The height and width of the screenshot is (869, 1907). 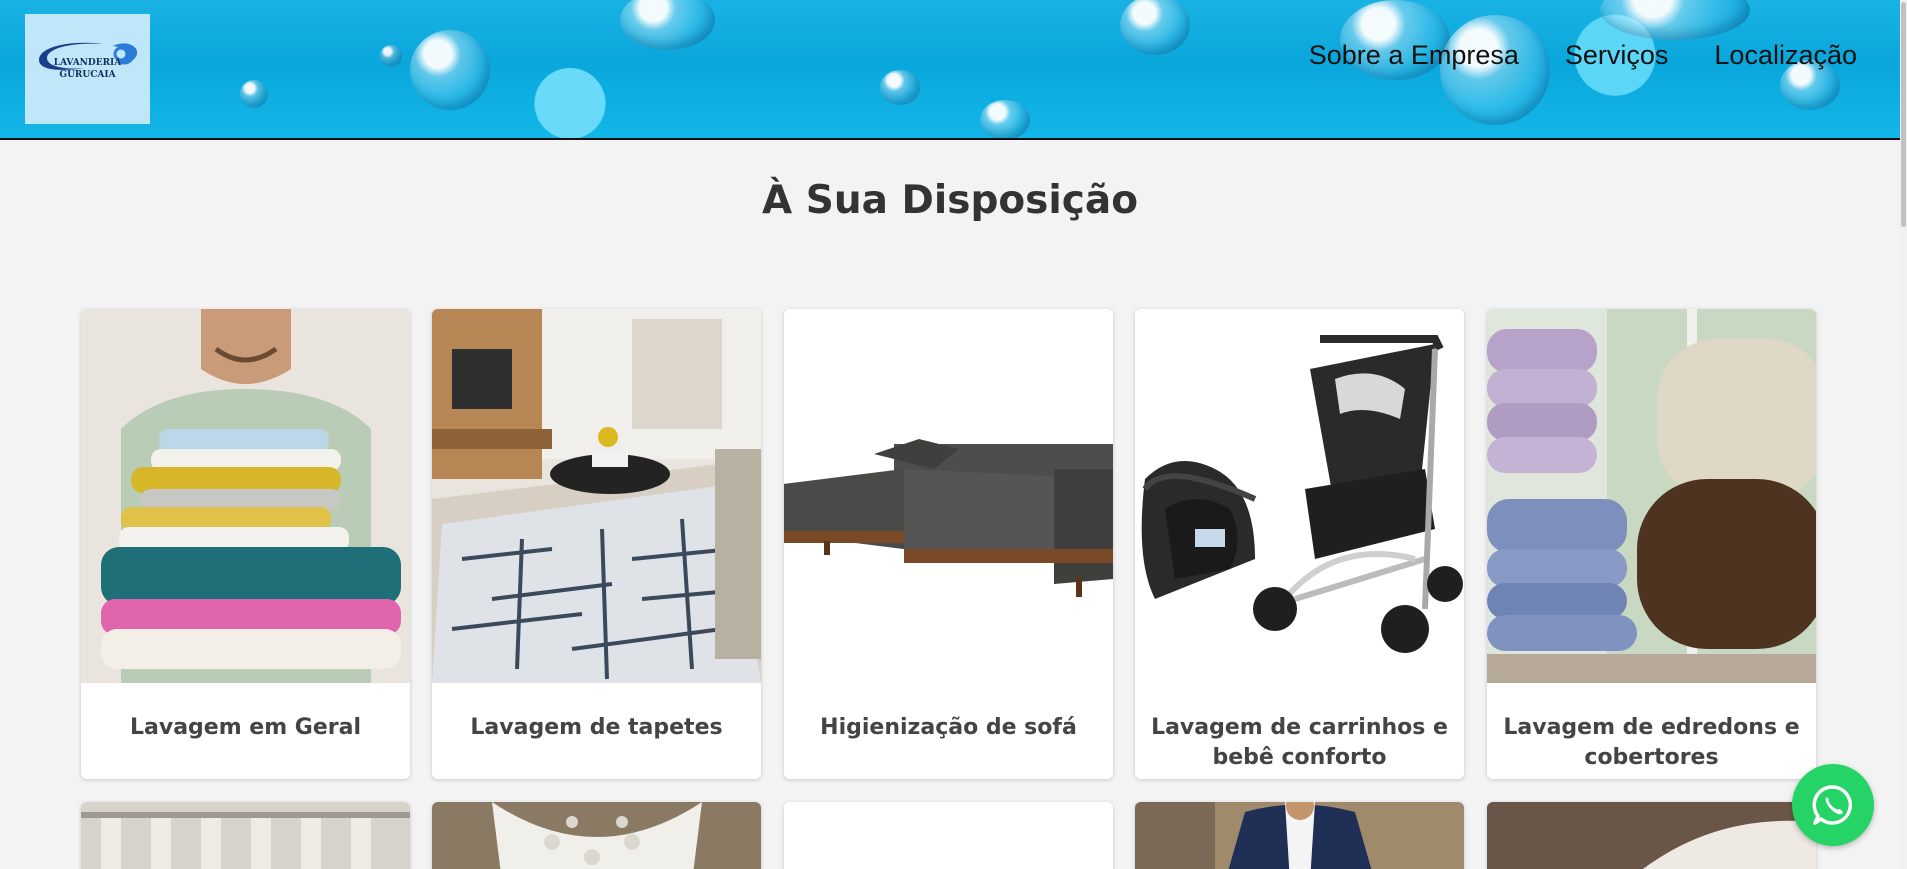 What do you see at coordinates (1785, 55) in the screenshot?
I see `nav-localizacao: Localização` at bounding box center [1785, 55].